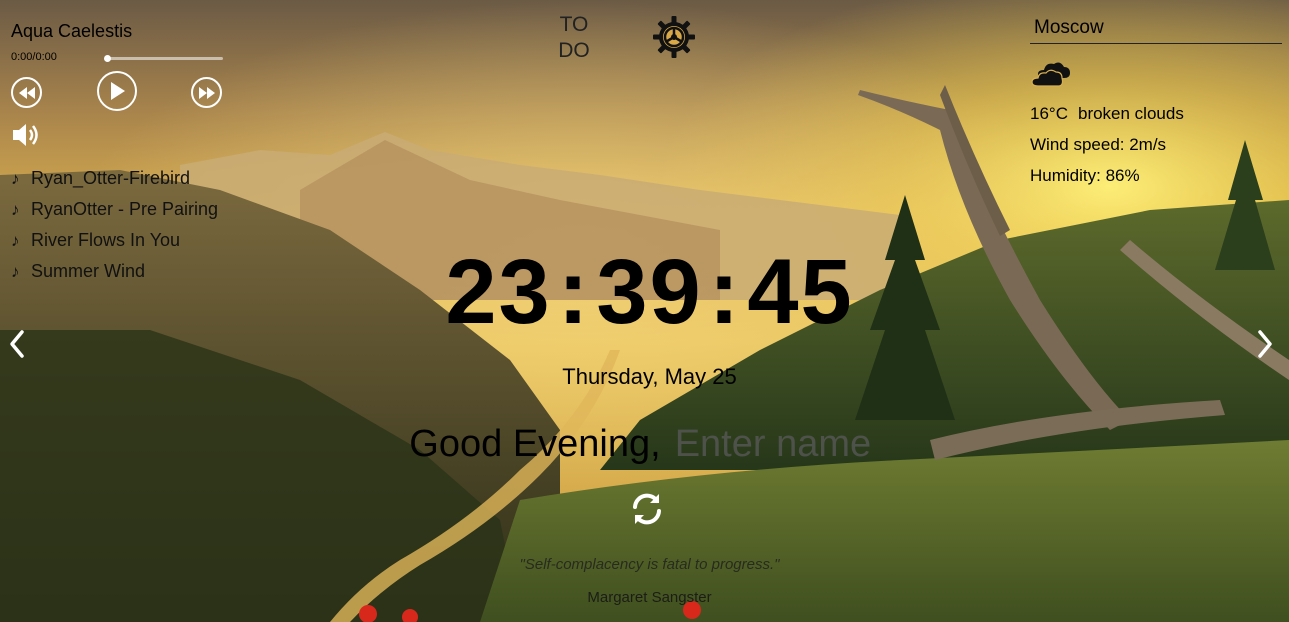 This screenshot has height=622, width=1289. What do you see at coordinates (1130, 113) in the screenshot?
I see `weather-description: broken clouds` at bounding box center [1130, 113].